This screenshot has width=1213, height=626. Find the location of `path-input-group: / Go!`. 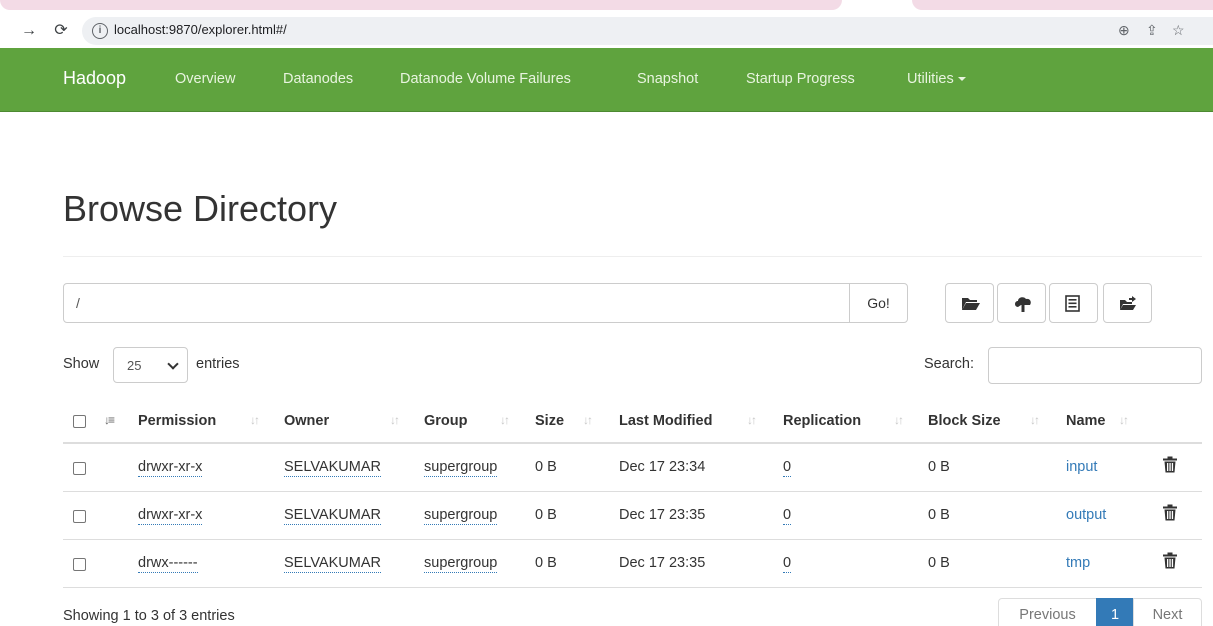

path-input-group: / Go! is located at coordinates (485, 303).